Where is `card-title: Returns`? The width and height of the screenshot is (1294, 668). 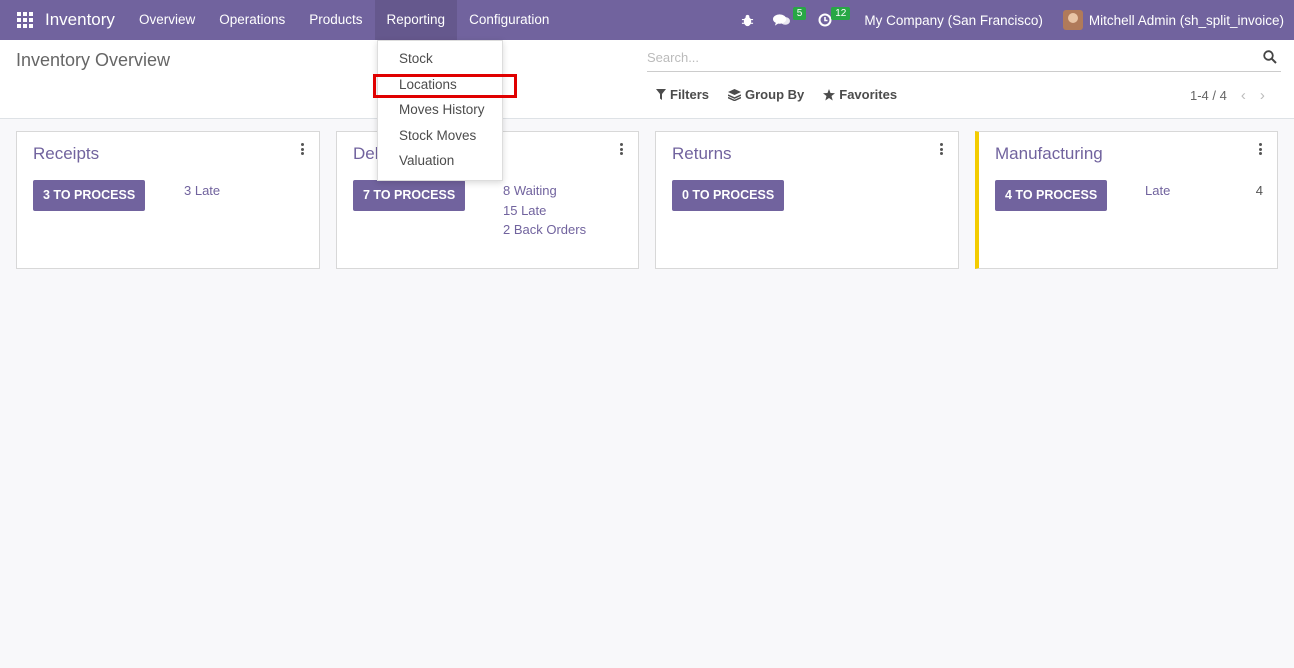 card-title: Returns is located at coordinates (702, 154).